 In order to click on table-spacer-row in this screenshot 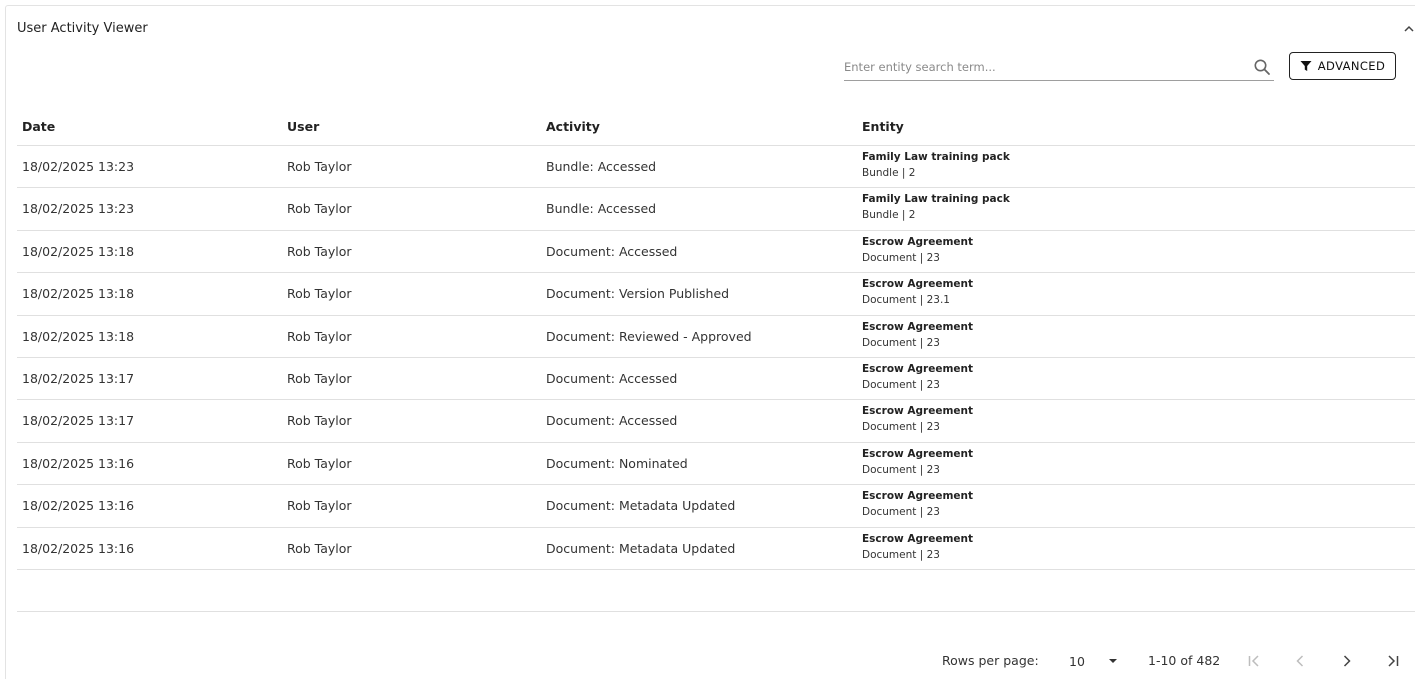, I will do `click(716, 591)`.